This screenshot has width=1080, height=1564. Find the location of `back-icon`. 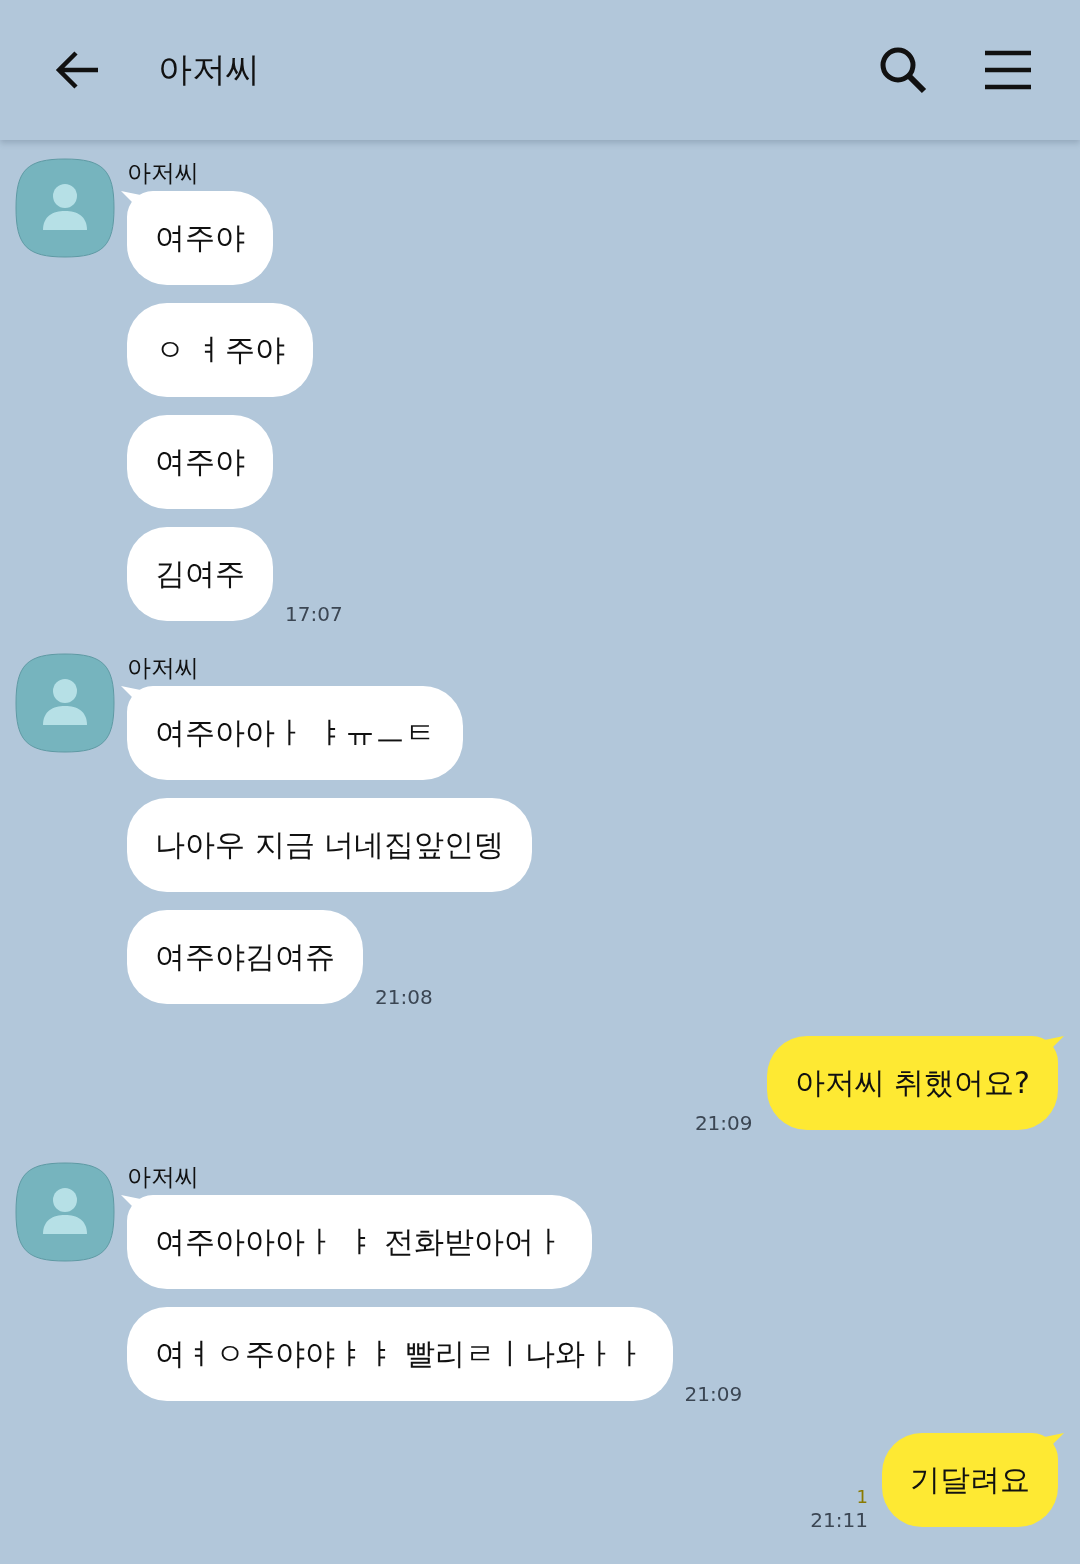

back-icon is located at coordinates (77, 70).